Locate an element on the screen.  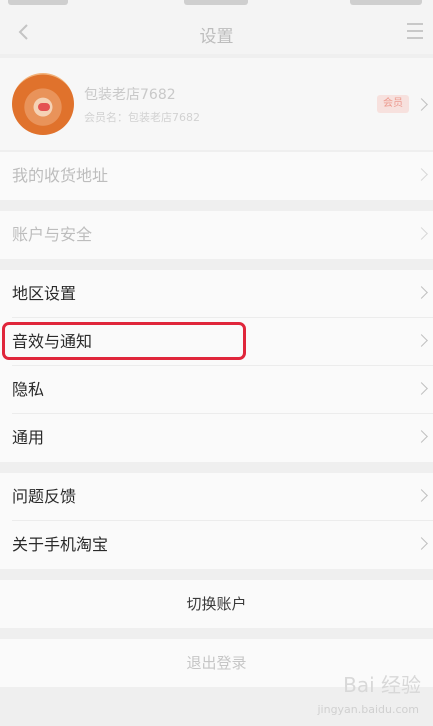
switch-account-label: 切换账户 is located at coordinates (216, 604).